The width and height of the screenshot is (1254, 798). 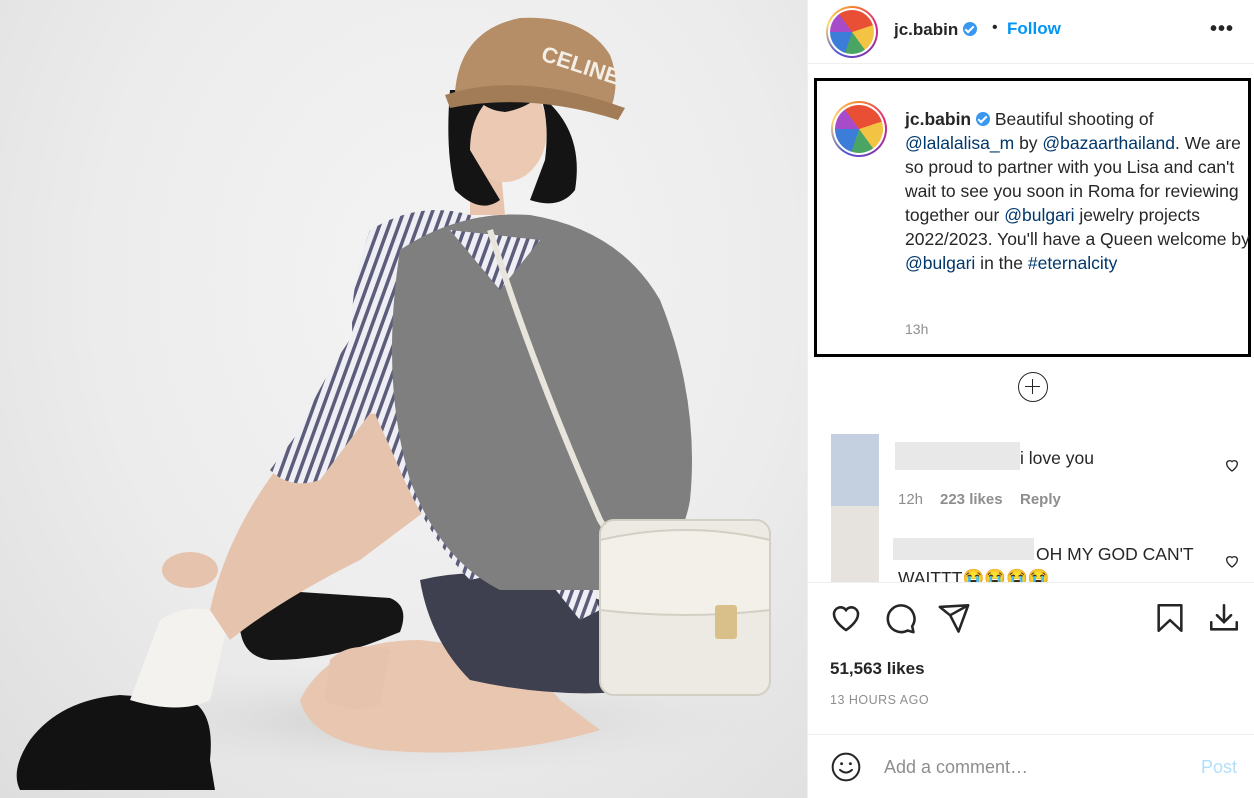 I want to click on bookmark-icon, so click(x=1170, y=618).